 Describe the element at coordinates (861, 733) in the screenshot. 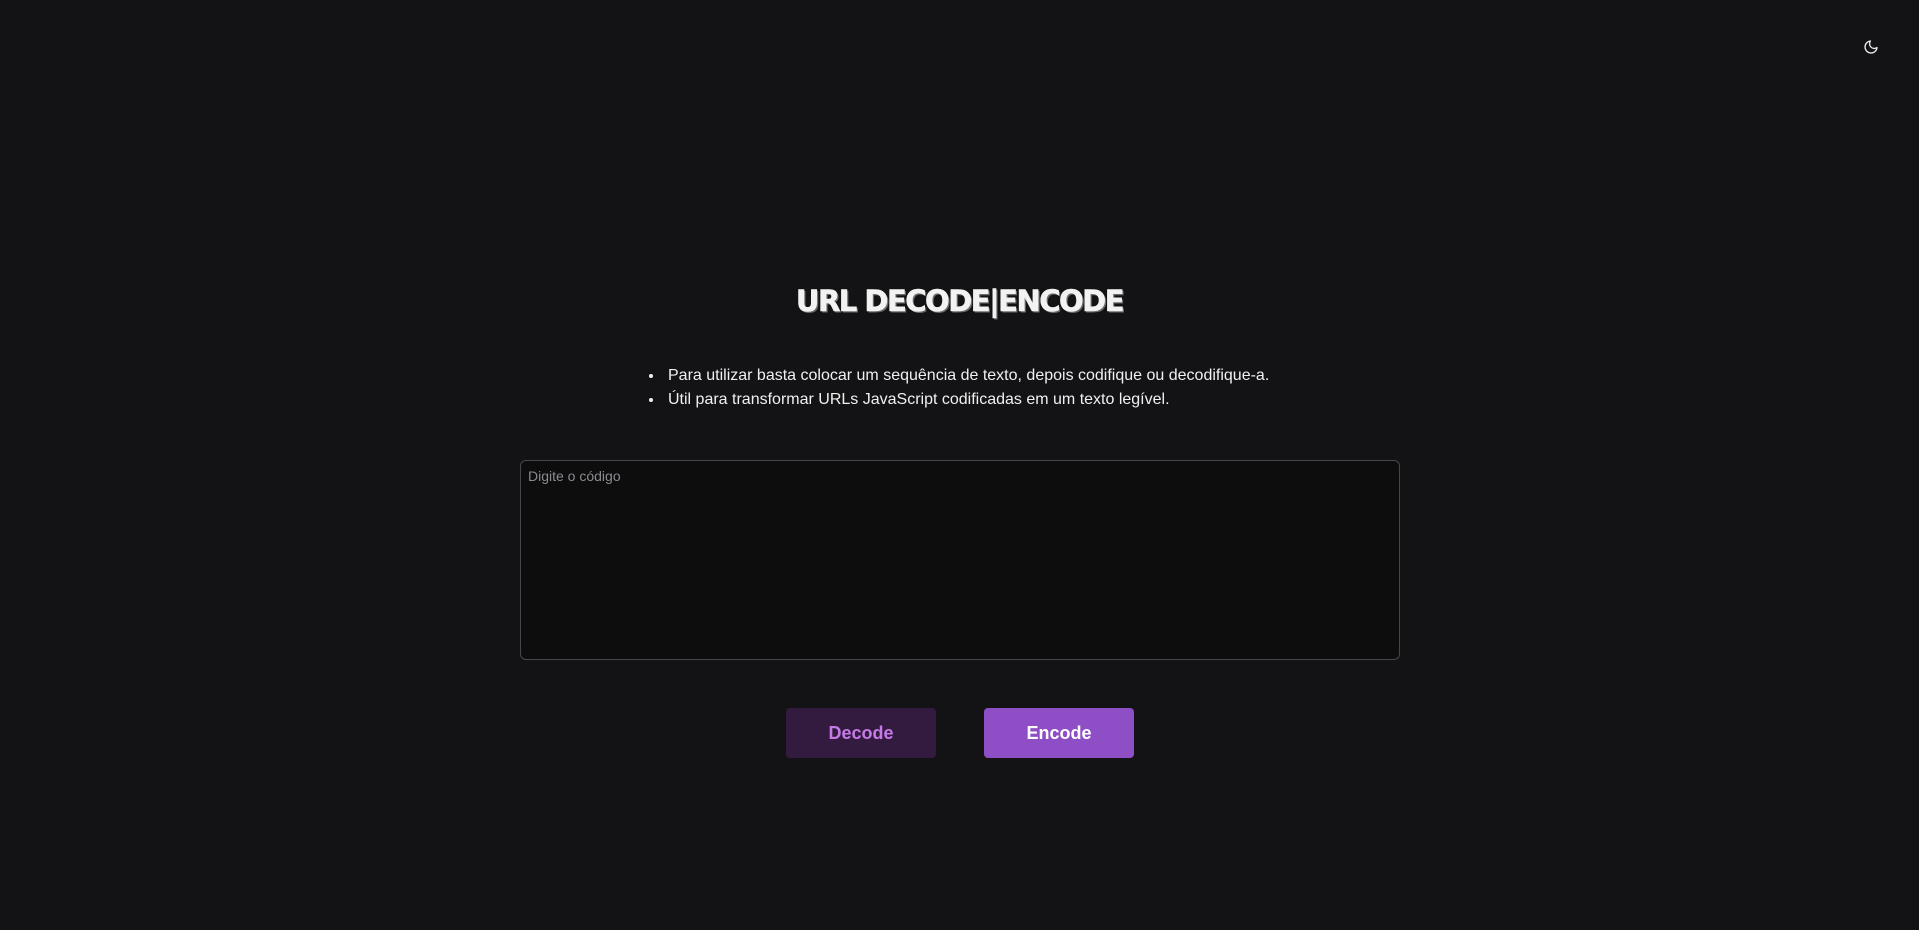

I see `decode-button: Decode` at that location.